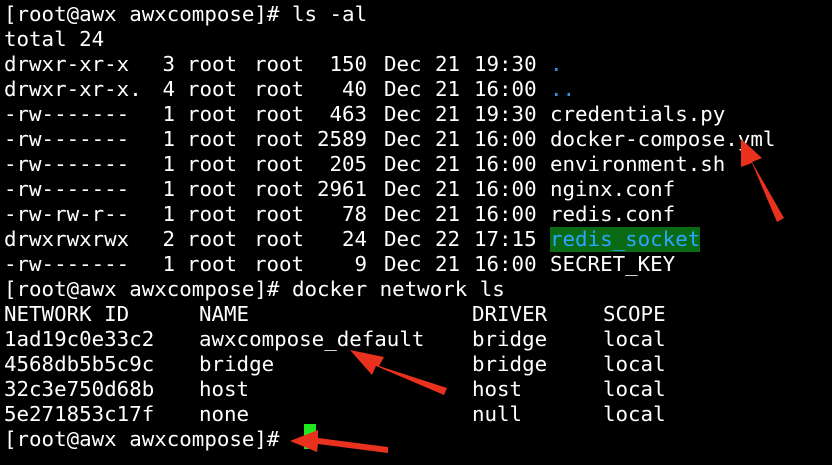 This screenshot has height=465, width=832. Describe the element at coordinates (762, 180) in the screenshot. I see `arrow-docker-compose` at that location.